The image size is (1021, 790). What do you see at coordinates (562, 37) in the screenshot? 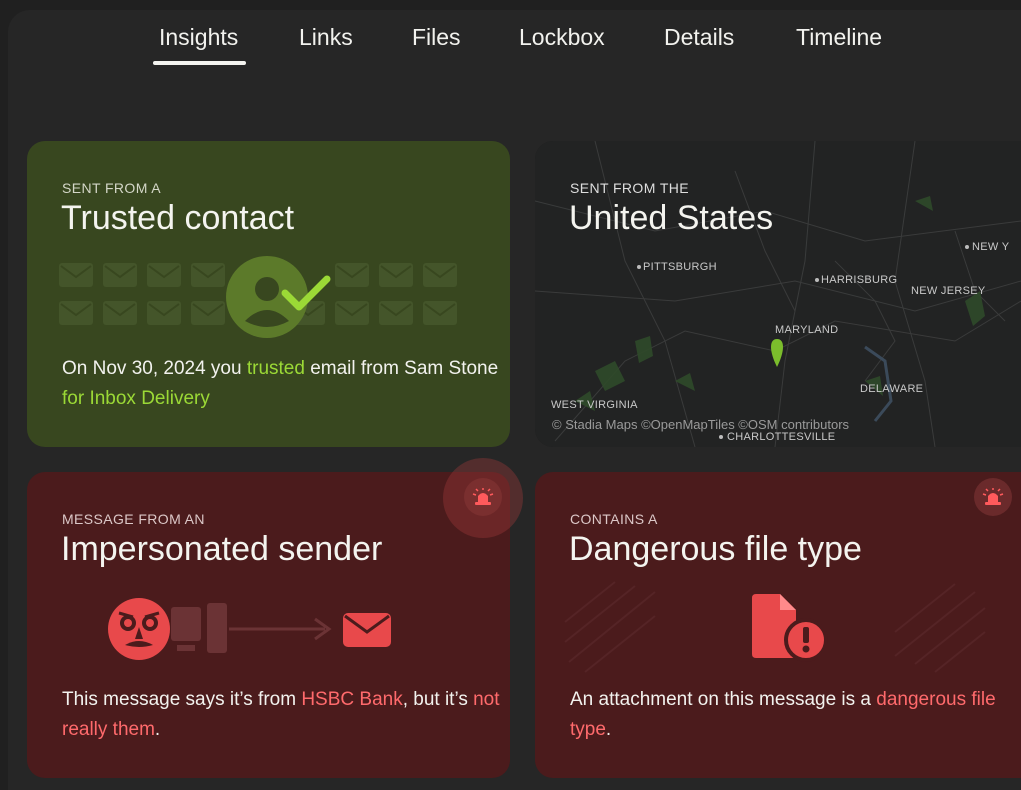
I see `tab-lockbox: Lockbox` at bounding box center [562, 37].